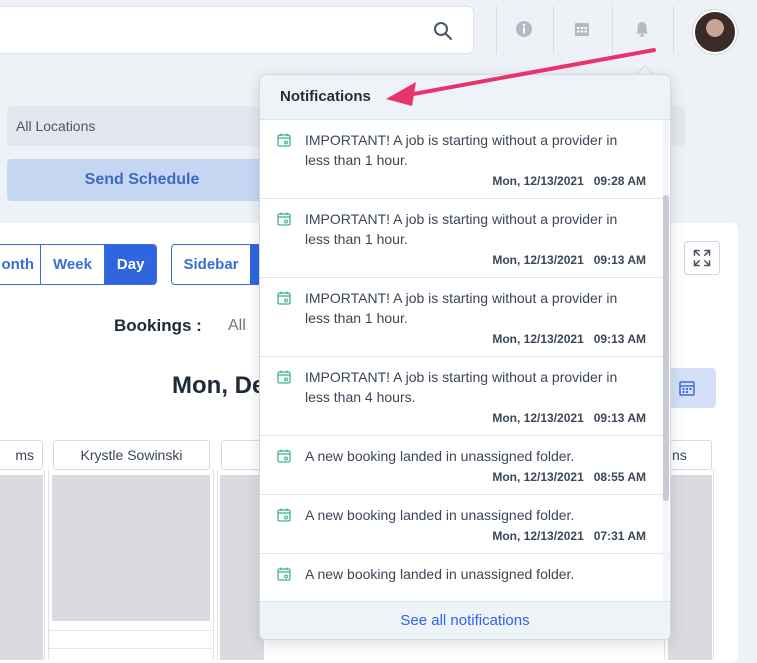 The image size is (757, 663). Describe the element at coordinates (465, 97) in the screenshot. I see `notifications-title: Notifications` at that location.